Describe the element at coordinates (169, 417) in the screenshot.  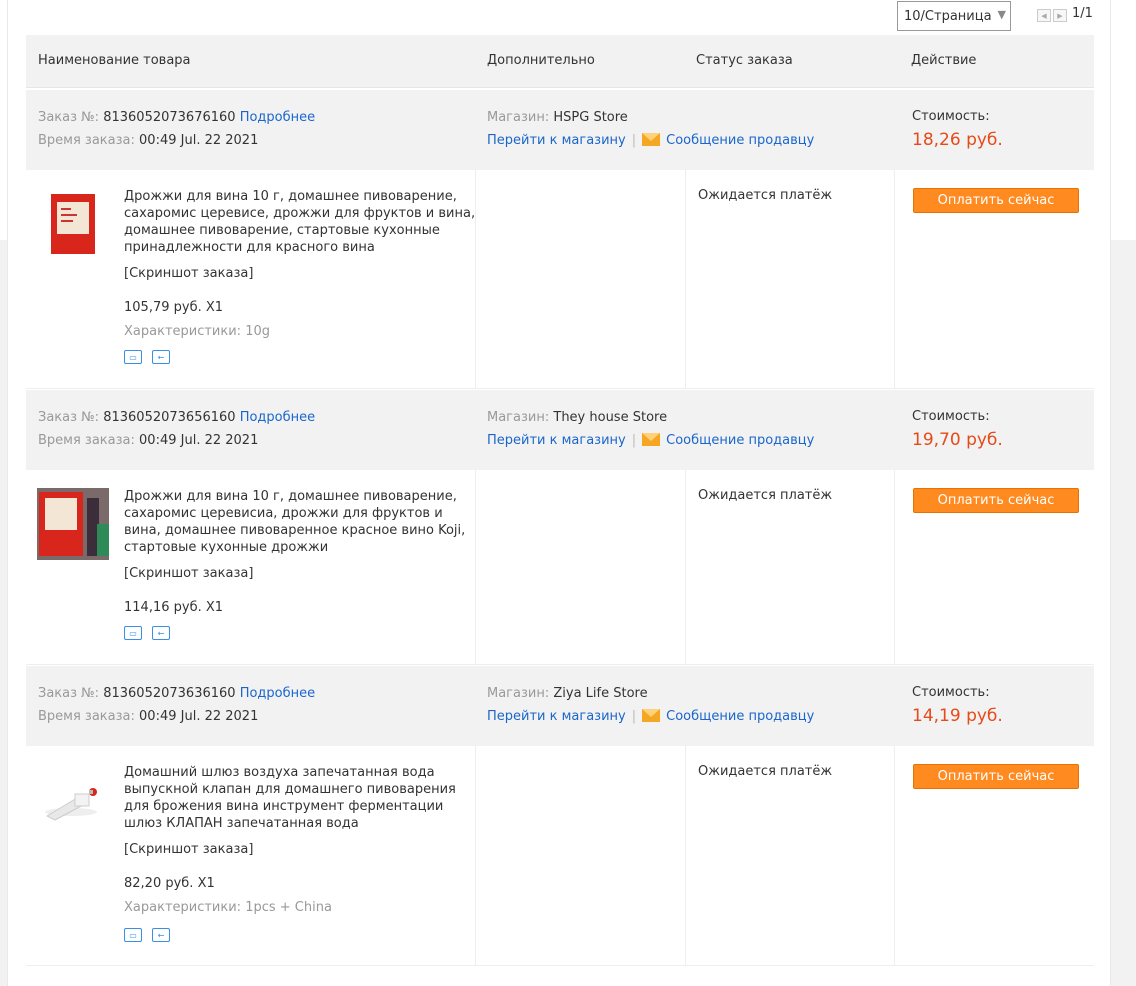
I see `order-number: 8136052073656160` at that location.